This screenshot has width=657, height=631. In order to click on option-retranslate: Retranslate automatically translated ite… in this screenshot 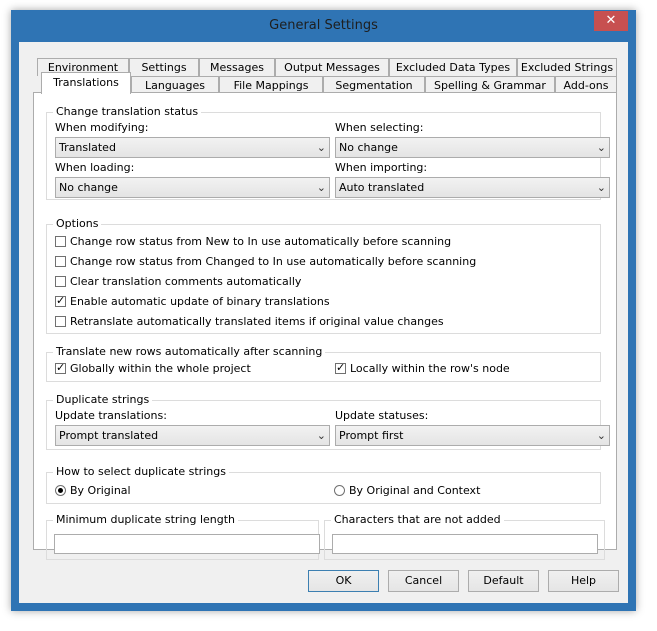, I will do `click(249, 322)`.